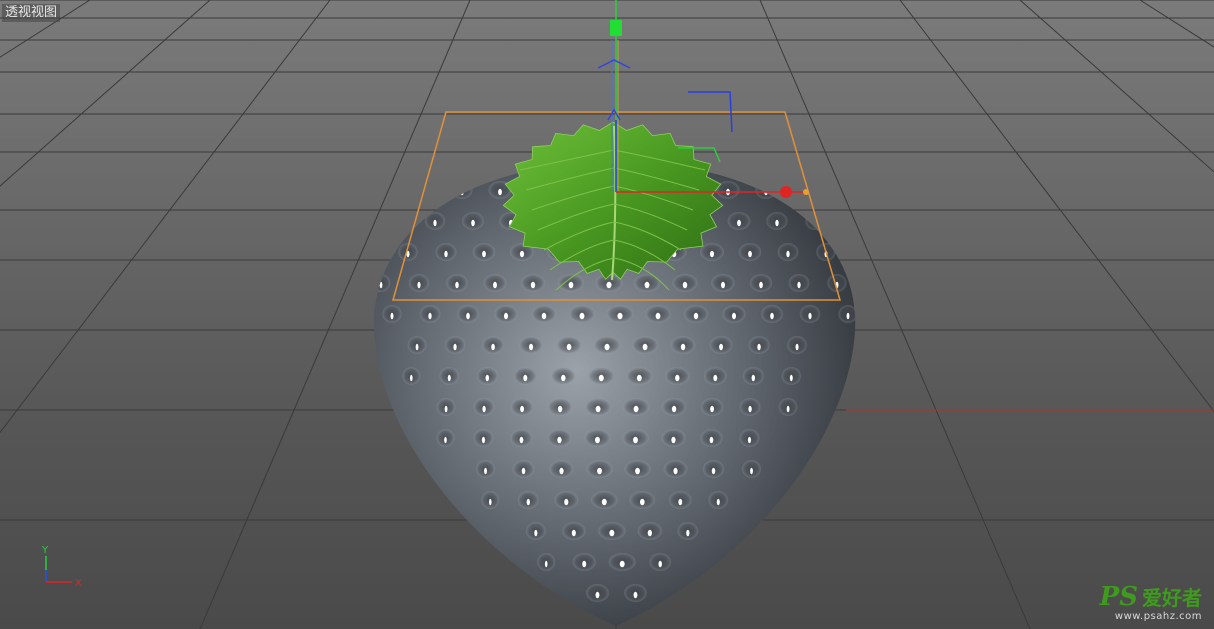 The width and height of the screenshot is (1214, 629). What do you see at coordinates (31, 13) in the screenshot?
I see `viewport-title: 透视视图` at bounding box center [31, 13].